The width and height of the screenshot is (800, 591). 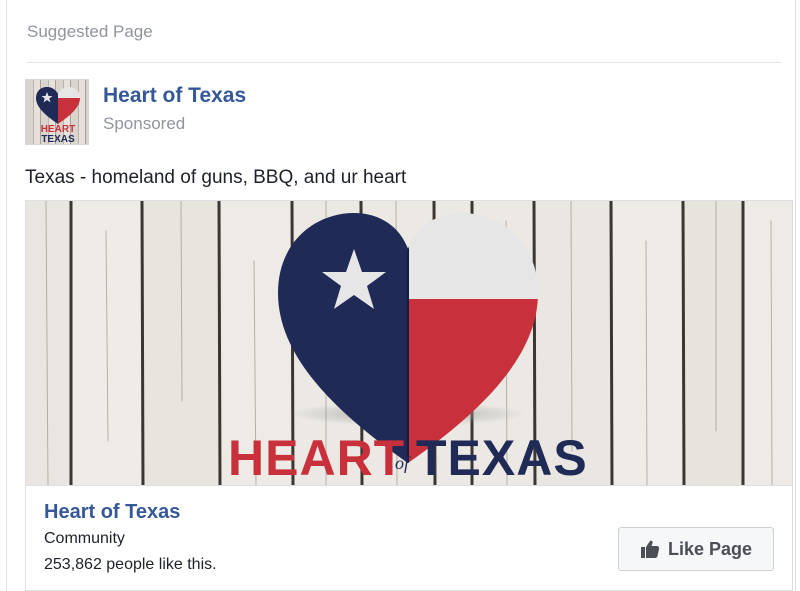 I want to click on footer-category: Community, so click(x=84, y=538).